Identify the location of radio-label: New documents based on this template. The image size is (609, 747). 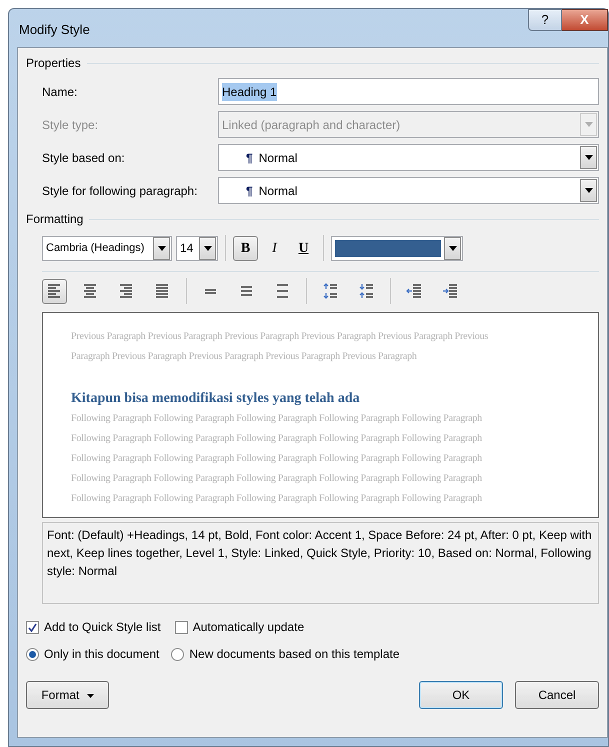
(294, 654).